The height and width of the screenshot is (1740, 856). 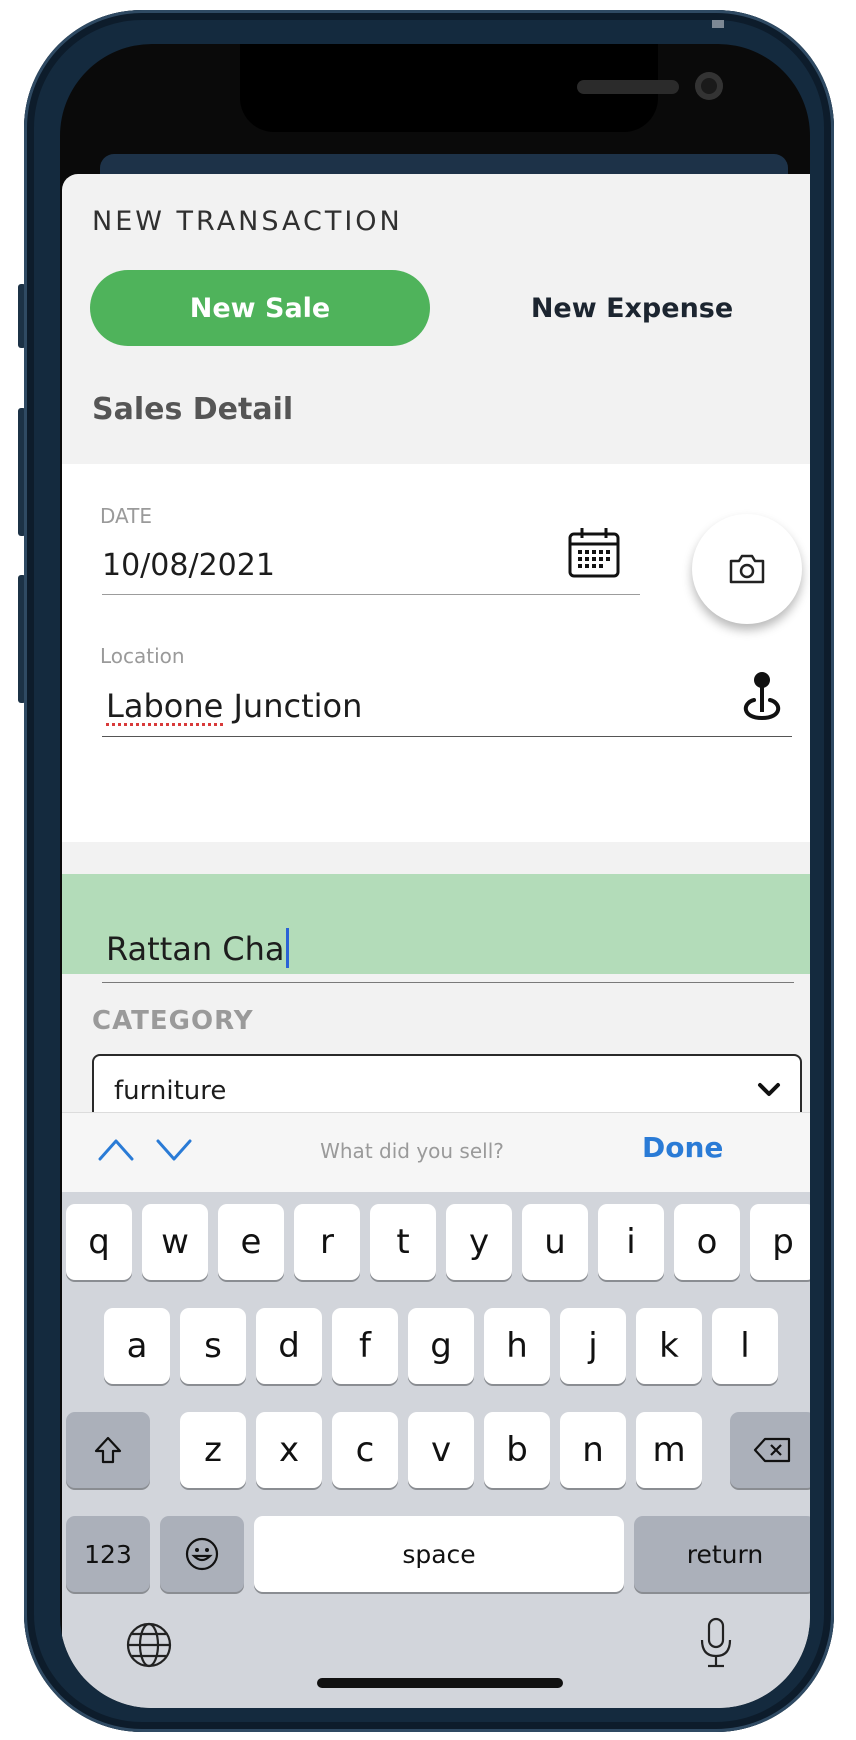 What do you see at coordinates (669, 1346) in the screenshot?
I see `key-k: k` at bounding box center [669, 1346].